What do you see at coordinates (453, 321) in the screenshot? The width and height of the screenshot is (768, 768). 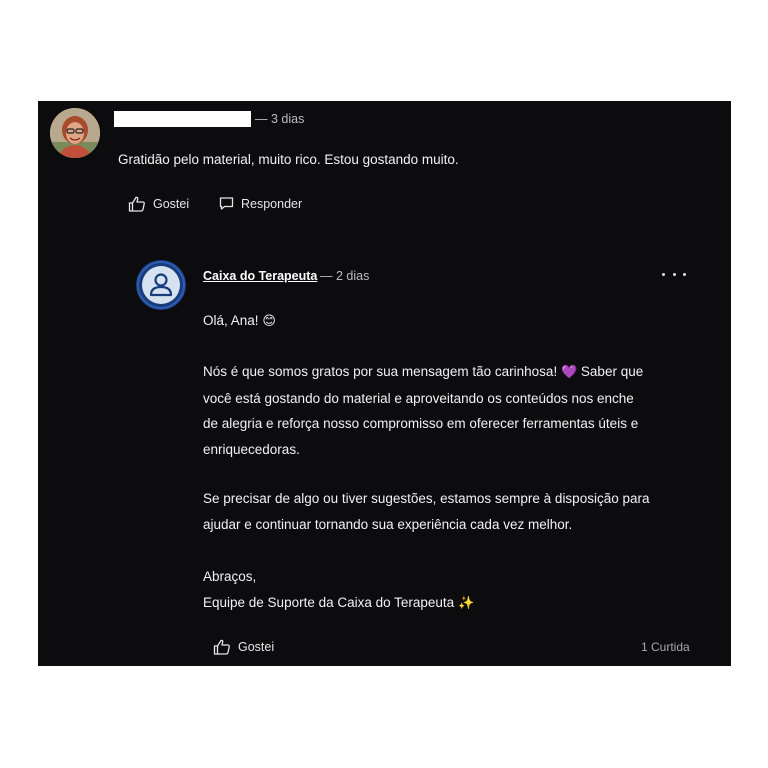 I see `reply-greeting: Olá, Ana! 😊` at bounding box center [453, 321].